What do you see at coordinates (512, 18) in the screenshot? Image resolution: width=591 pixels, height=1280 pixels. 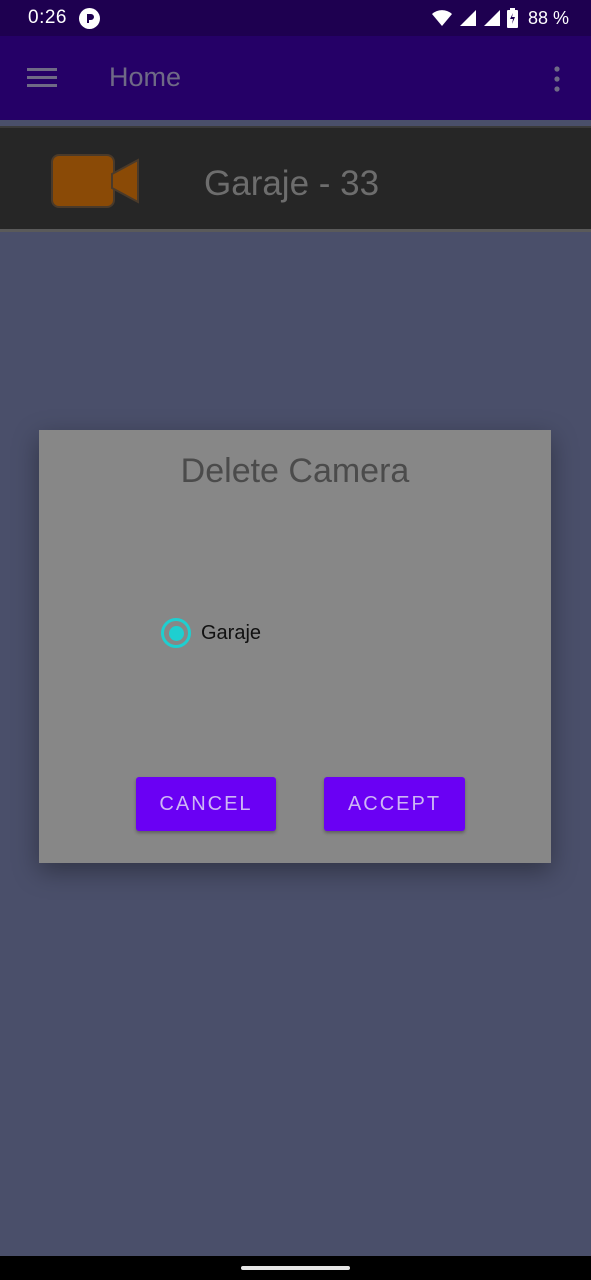 I see `battery-icon` at bounding box center [512, 18].